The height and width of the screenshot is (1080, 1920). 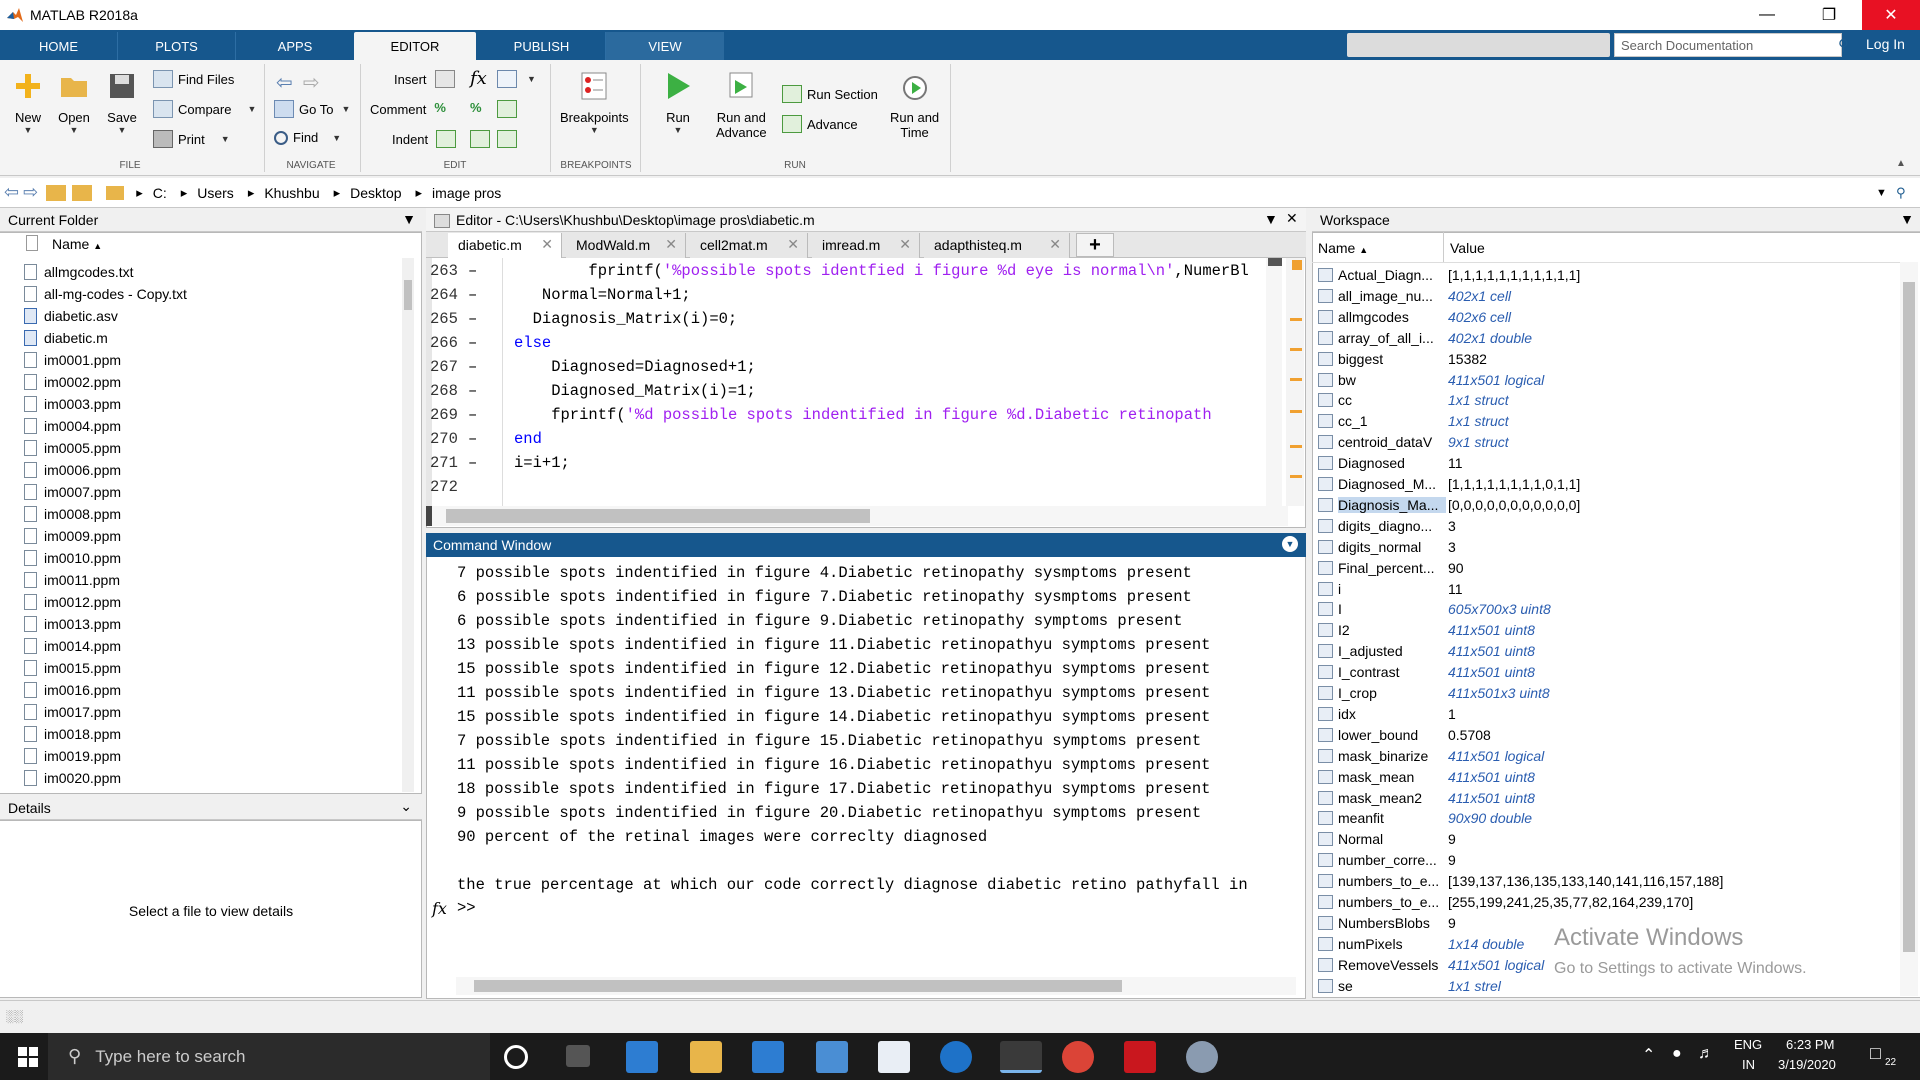 What do you see at coordinates (1140, 1057) in the screenshot?
I see `acrobat-icon` at bounding box center [1140, 1057].